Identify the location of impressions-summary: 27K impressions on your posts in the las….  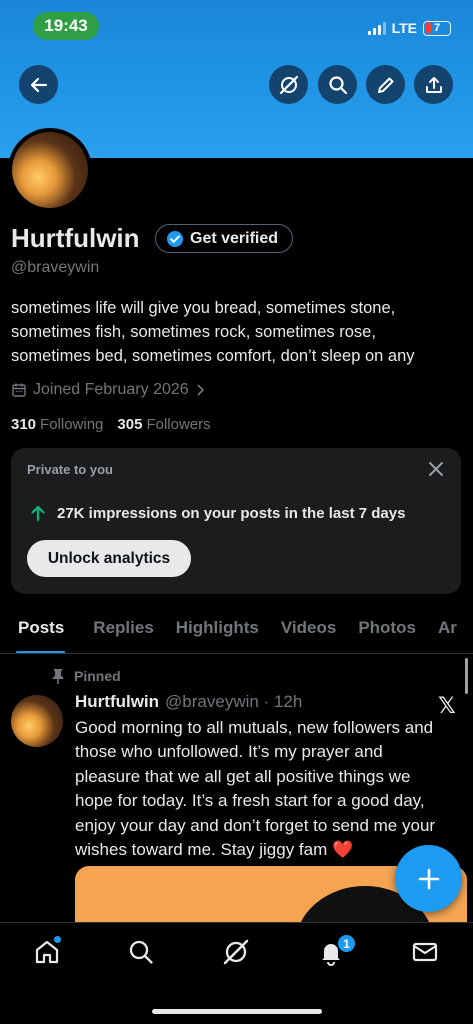
(217, 513).